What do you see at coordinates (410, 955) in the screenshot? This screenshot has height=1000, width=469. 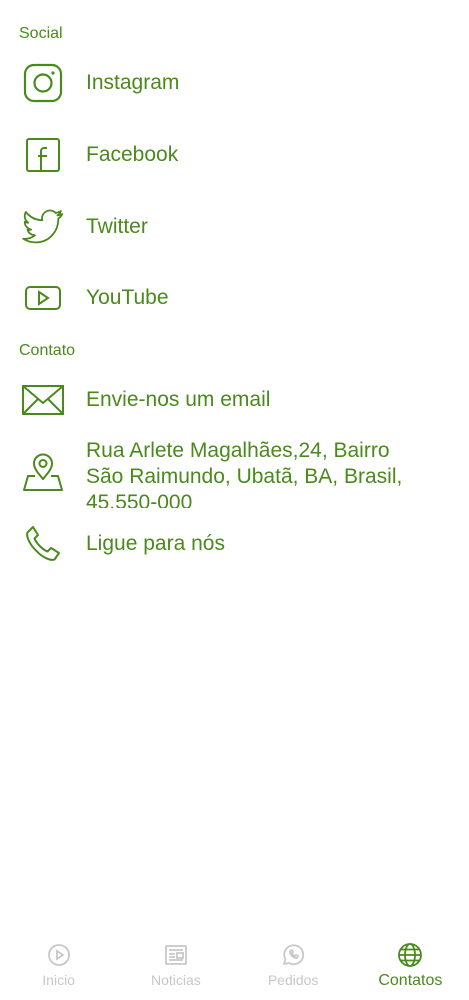 I see `globe-icon` at bounding box center [410, 955].